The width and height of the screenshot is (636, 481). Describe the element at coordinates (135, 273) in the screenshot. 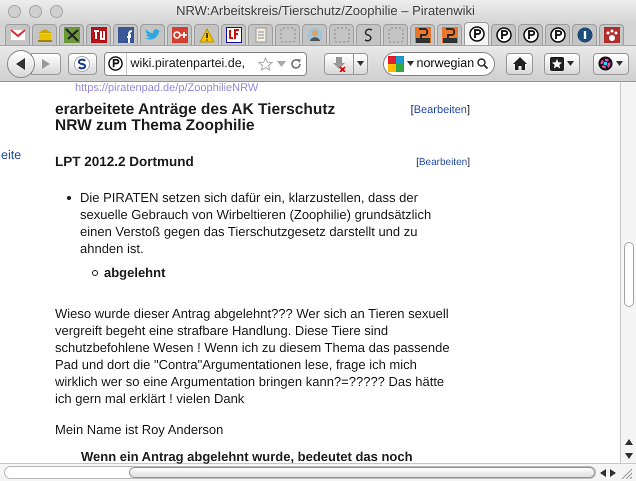

I see `result-text: abgelehnt` at that location.